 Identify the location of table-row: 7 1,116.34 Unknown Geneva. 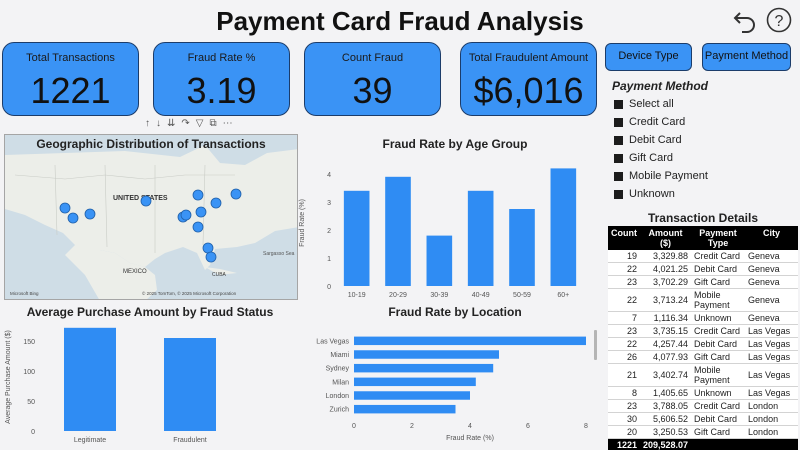
(703, 318).